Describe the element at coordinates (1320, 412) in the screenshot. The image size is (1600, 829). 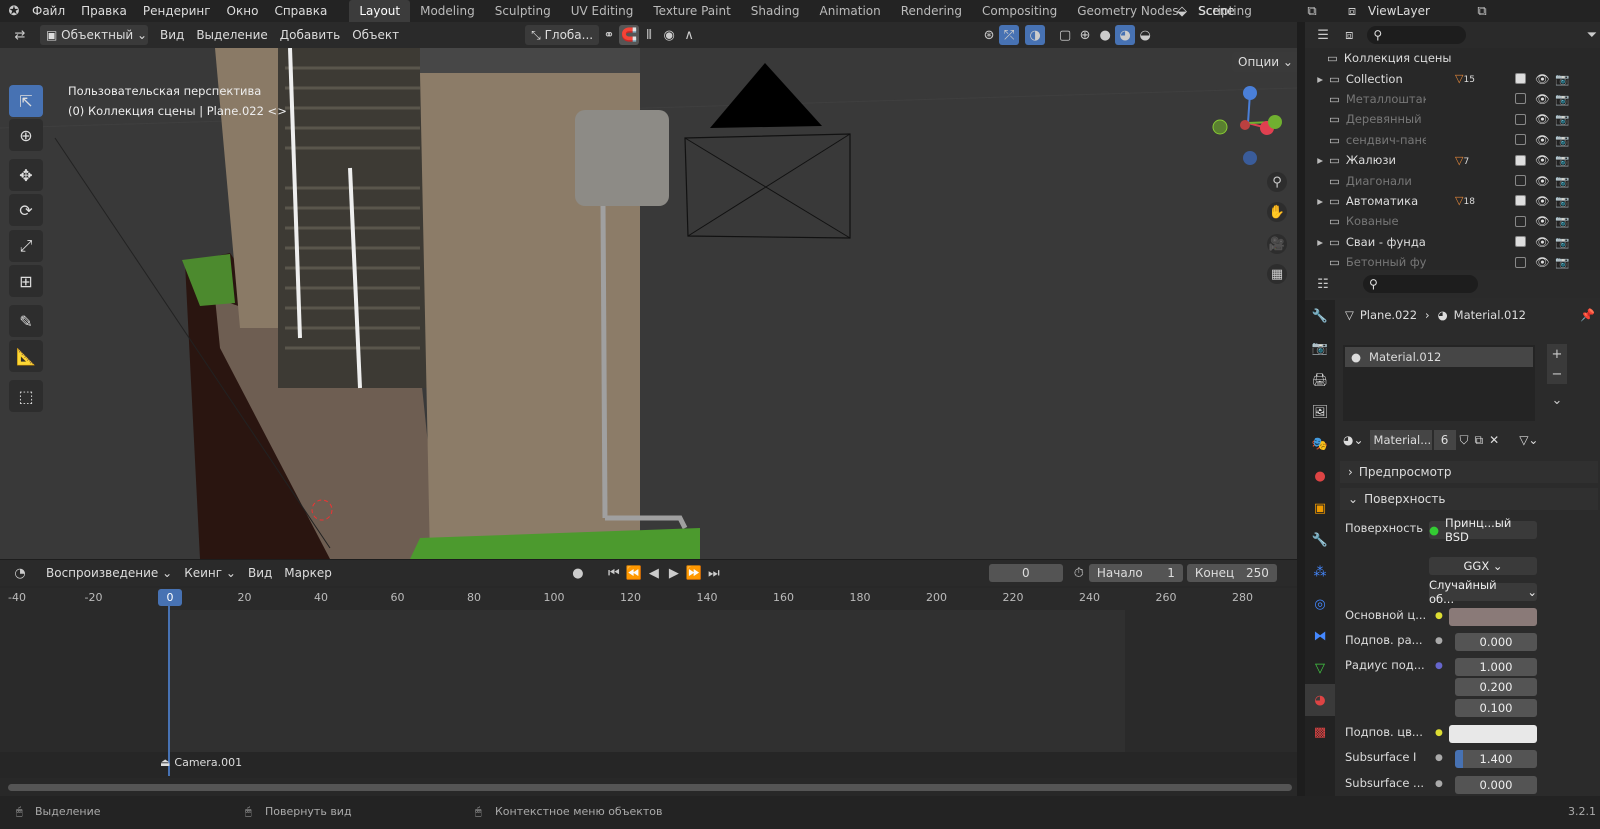
I see `tab-view-layer: 🖼` at that location.